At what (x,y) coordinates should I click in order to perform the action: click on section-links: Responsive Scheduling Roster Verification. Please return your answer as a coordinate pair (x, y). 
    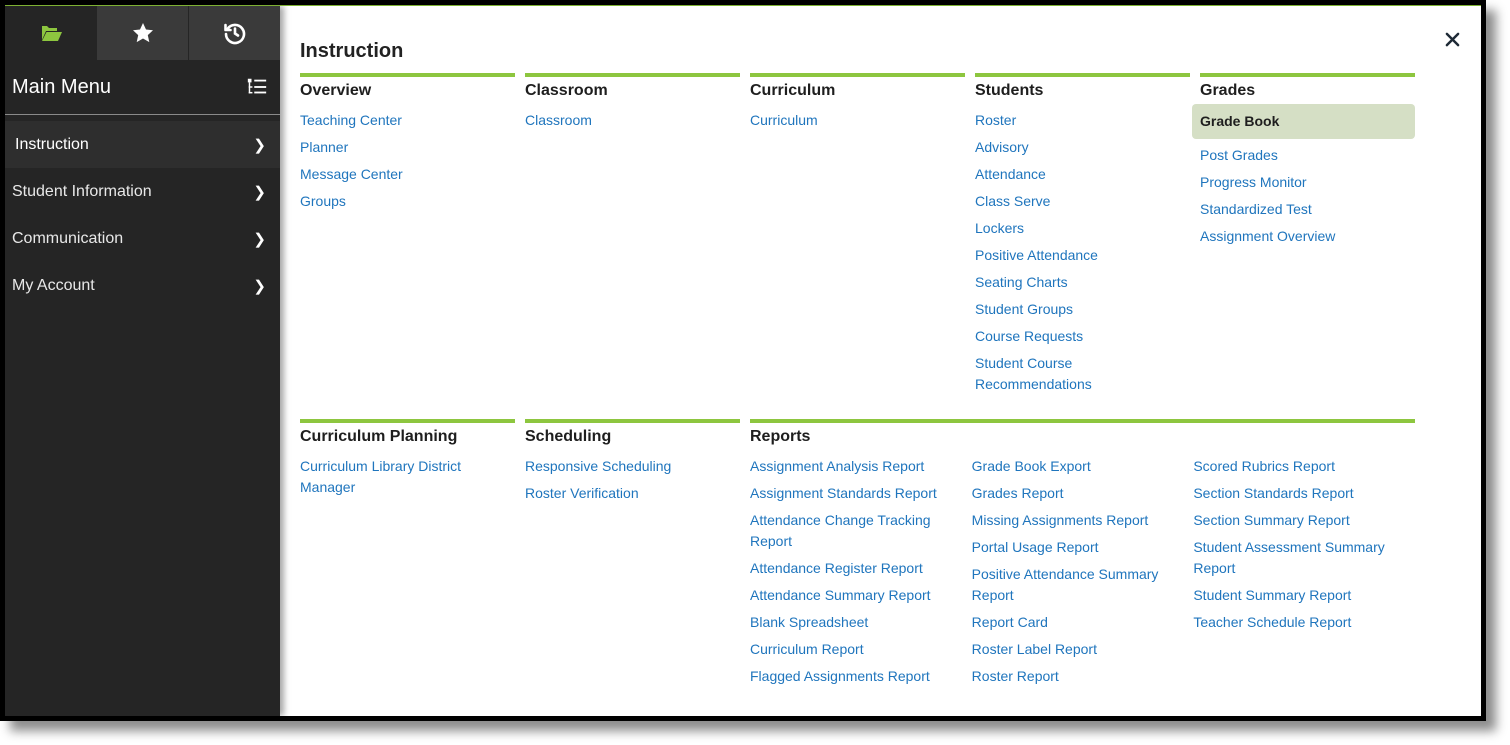
    Looking at the image, I should click on (632, 483).